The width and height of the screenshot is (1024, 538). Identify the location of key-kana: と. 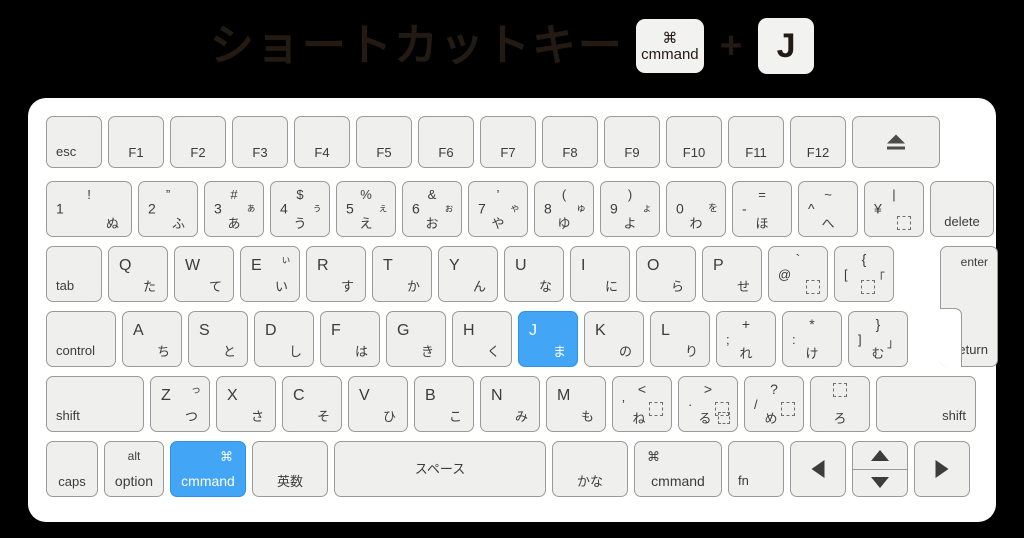
(229, 351).